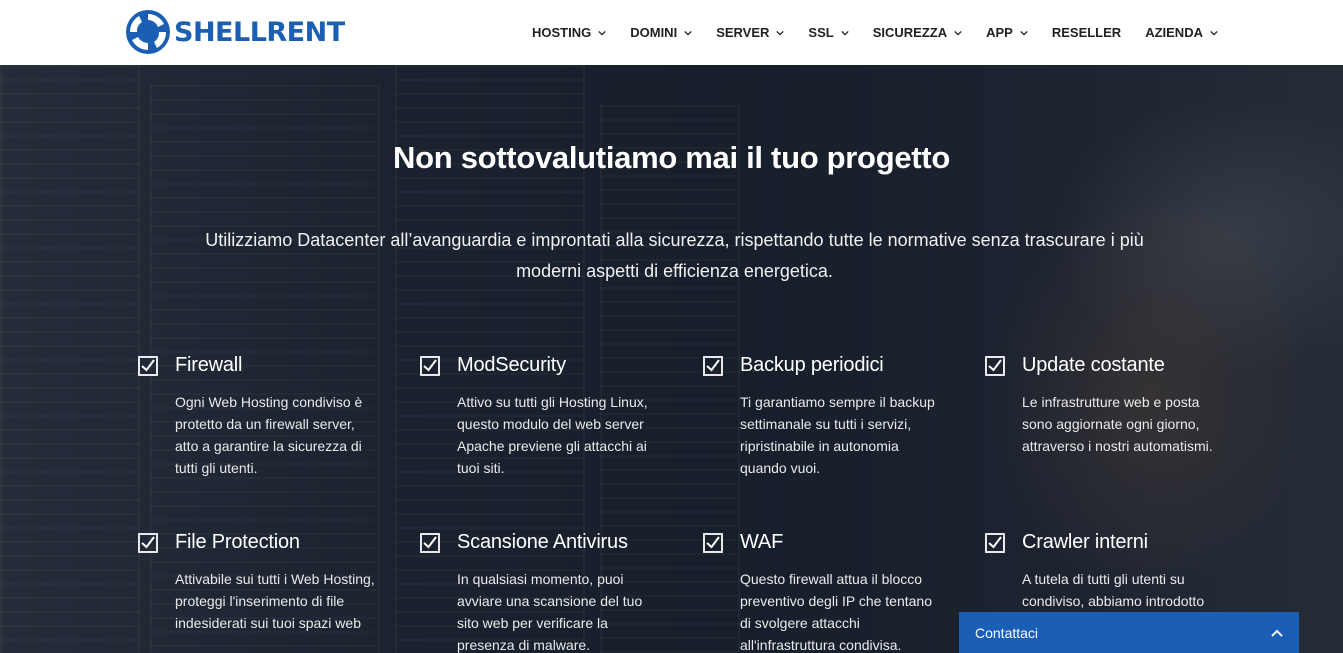  I want to click on hero-title: Non sottovalutiamo mai il tuo progetto, so click(671, 157).